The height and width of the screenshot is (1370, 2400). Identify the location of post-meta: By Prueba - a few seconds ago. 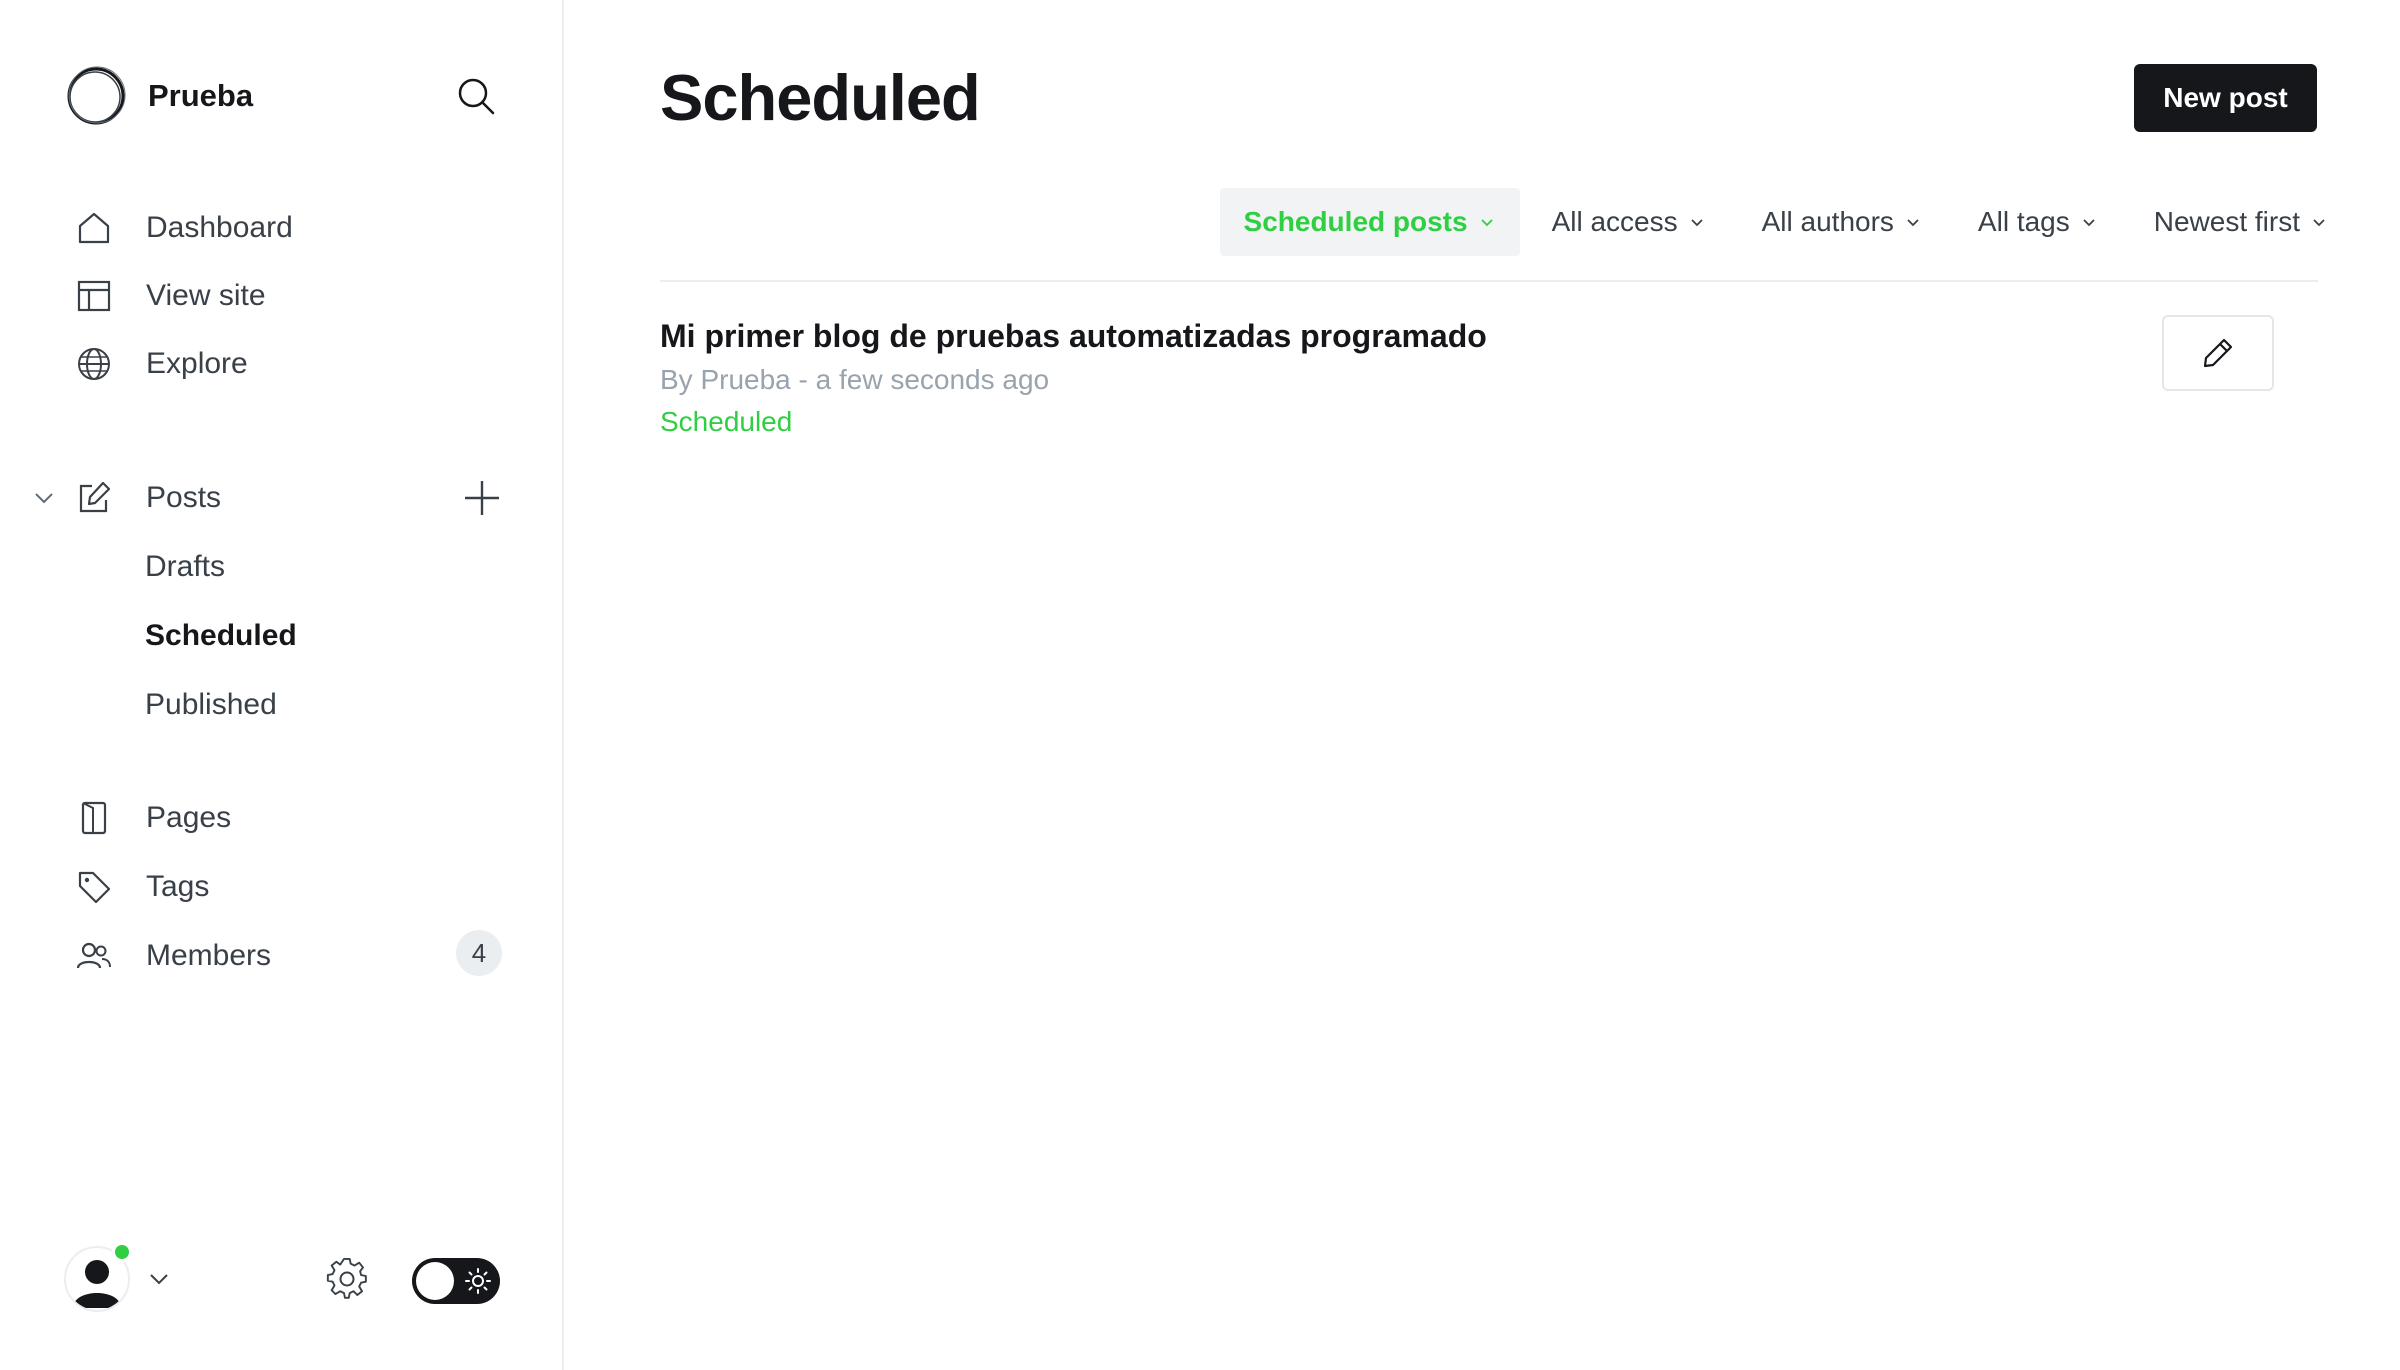
(855, 379).